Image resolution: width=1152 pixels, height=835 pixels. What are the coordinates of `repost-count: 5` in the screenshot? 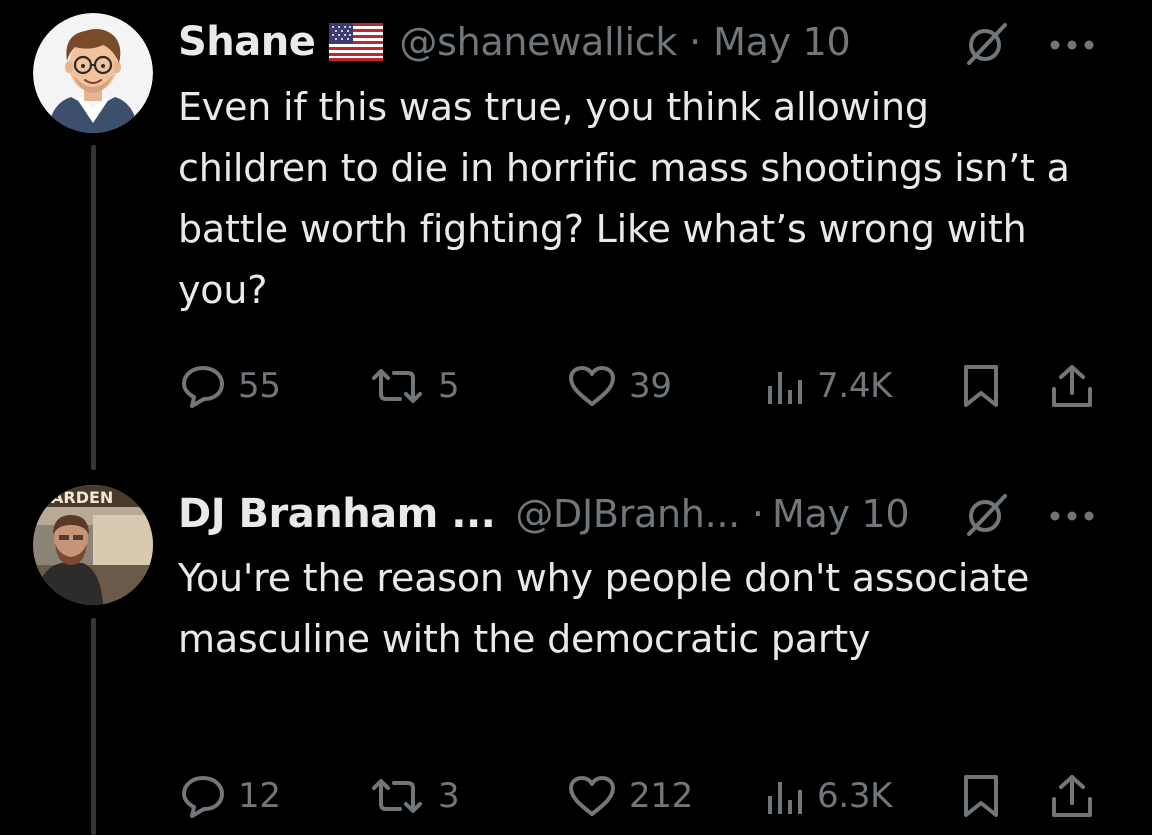 It's located at (449, 386).